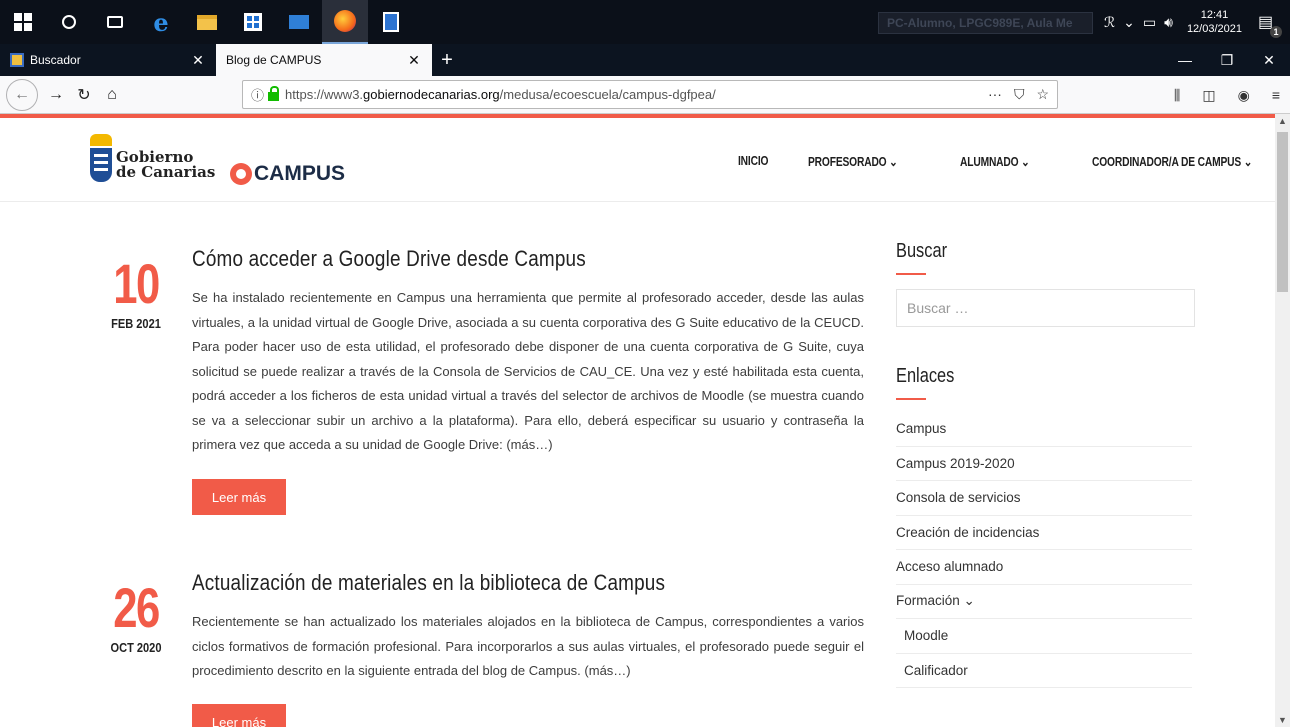 The height and width of the screenshot is (727, 1290). I want to click on campus-logo-text: CAMPUS, so click(300, 173).